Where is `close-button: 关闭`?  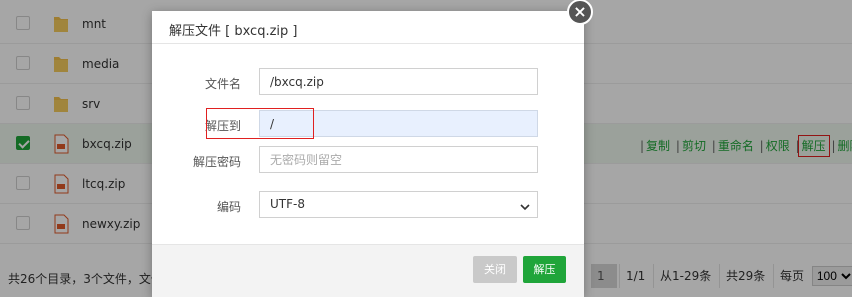
close-button: 关闭 is located at coordinates (495, 269).